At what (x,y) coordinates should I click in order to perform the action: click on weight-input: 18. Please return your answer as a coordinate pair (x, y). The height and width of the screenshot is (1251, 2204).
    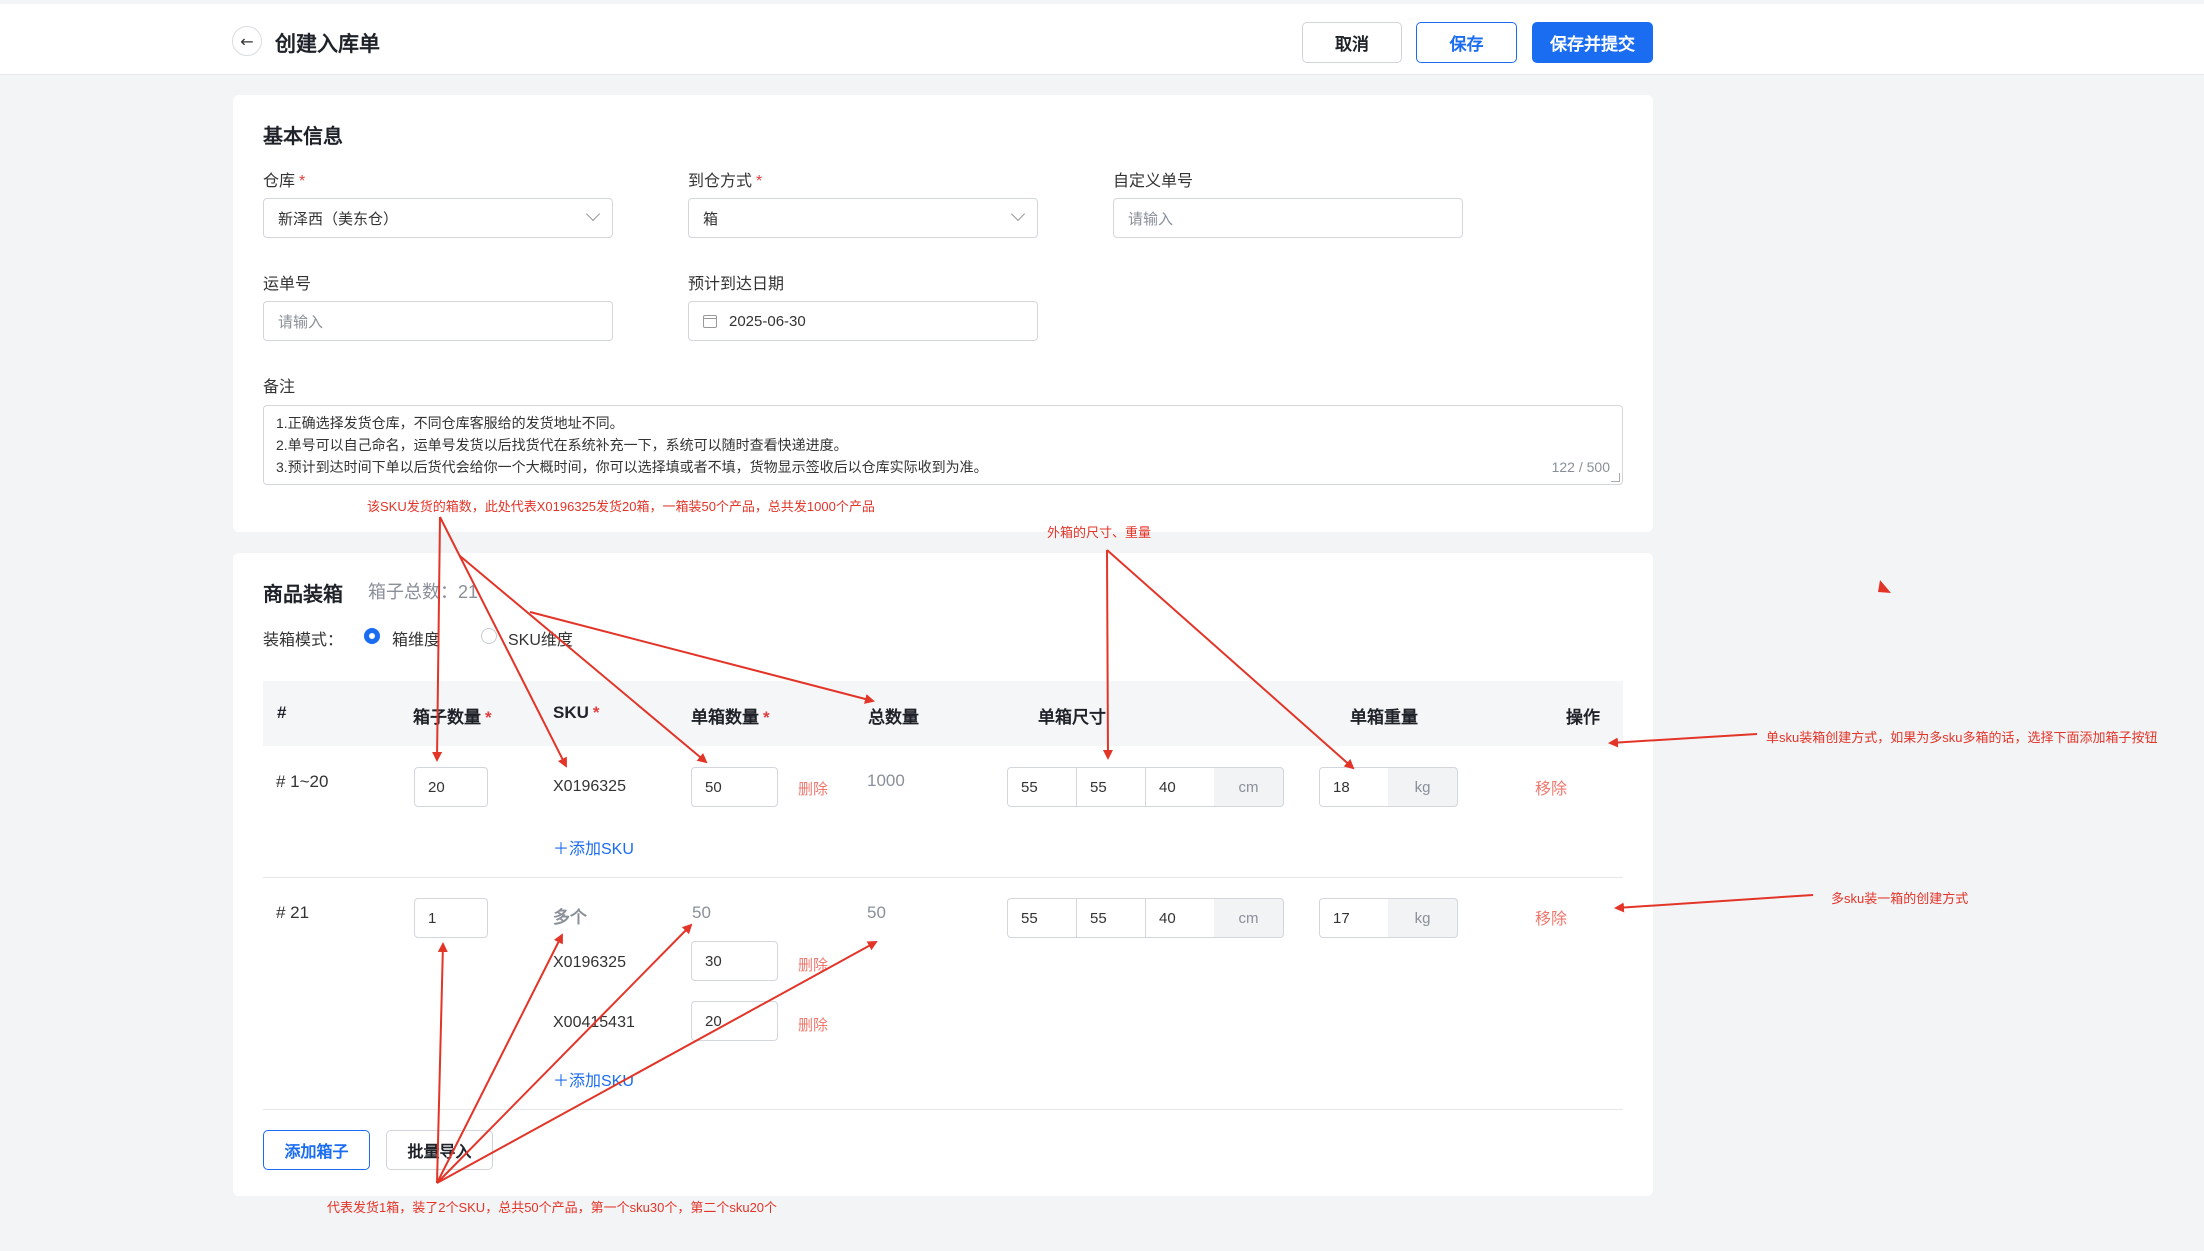
    Looking at the image, I should click on (1354, 787).